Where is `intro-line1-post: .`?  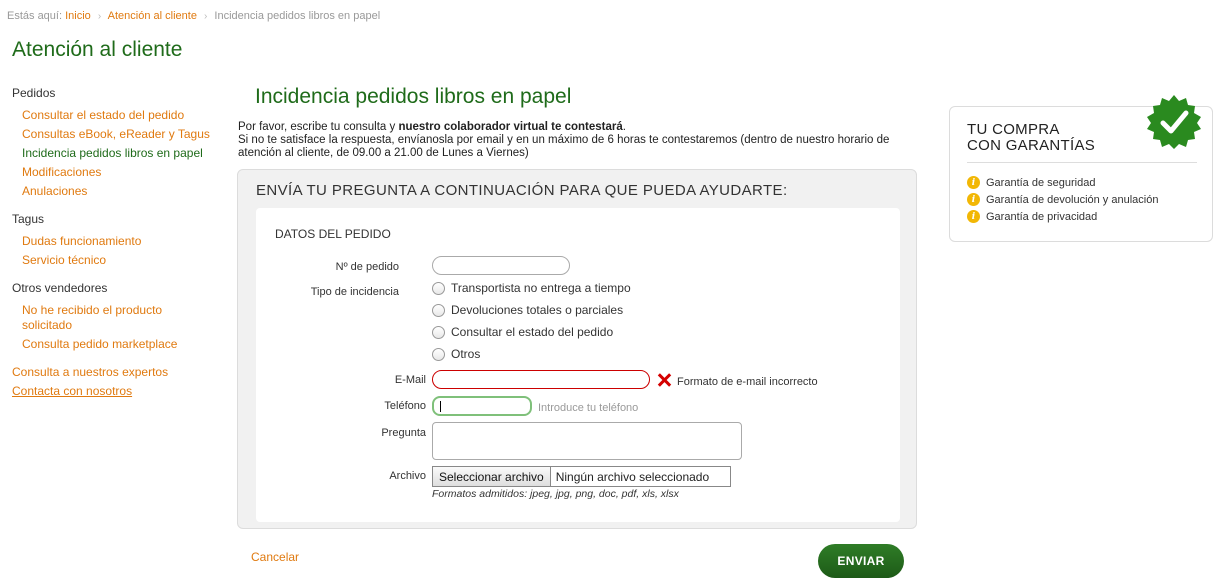 intro-line1-post: . is located at coordinates (624, 127).